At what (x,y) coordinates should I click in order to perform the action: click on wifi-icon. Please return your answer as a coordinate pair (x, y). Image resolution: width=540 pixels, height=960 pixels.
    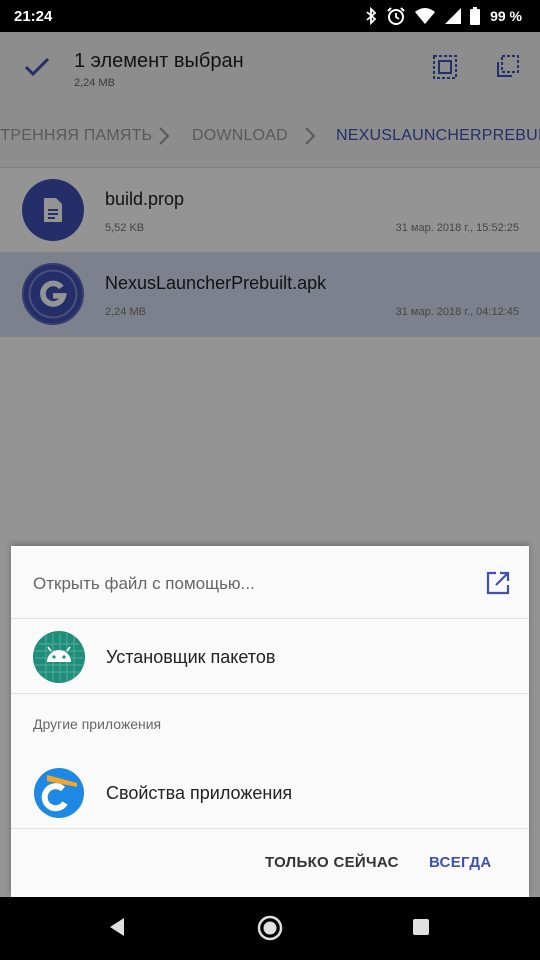
    Looking at the image, I should click on (425, 16).